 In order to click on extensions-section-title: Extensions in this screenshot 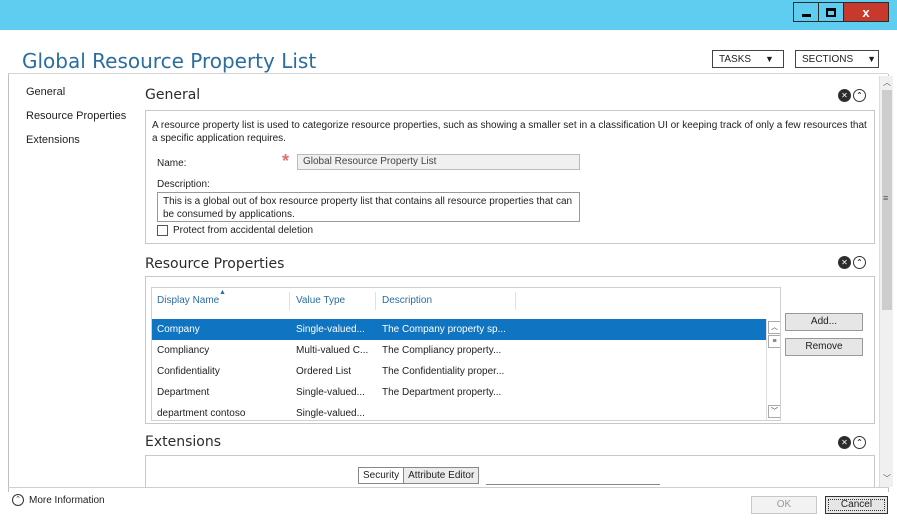, I will do `click(183, 442)`.